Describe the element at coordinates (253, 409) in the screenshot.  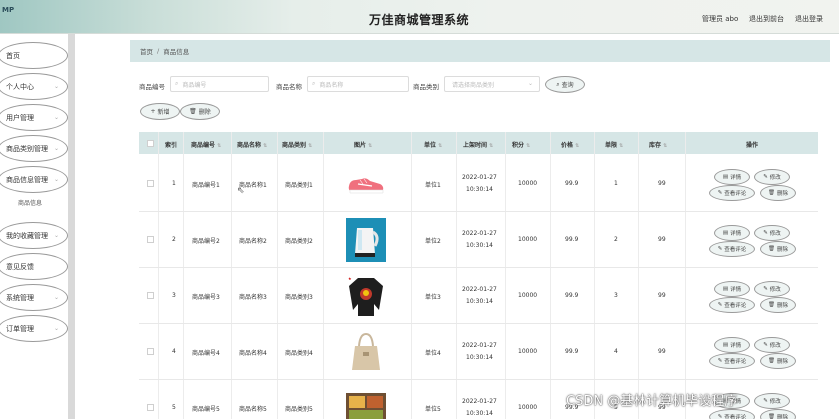
I see `cell-name: 商品名称5` at that location.